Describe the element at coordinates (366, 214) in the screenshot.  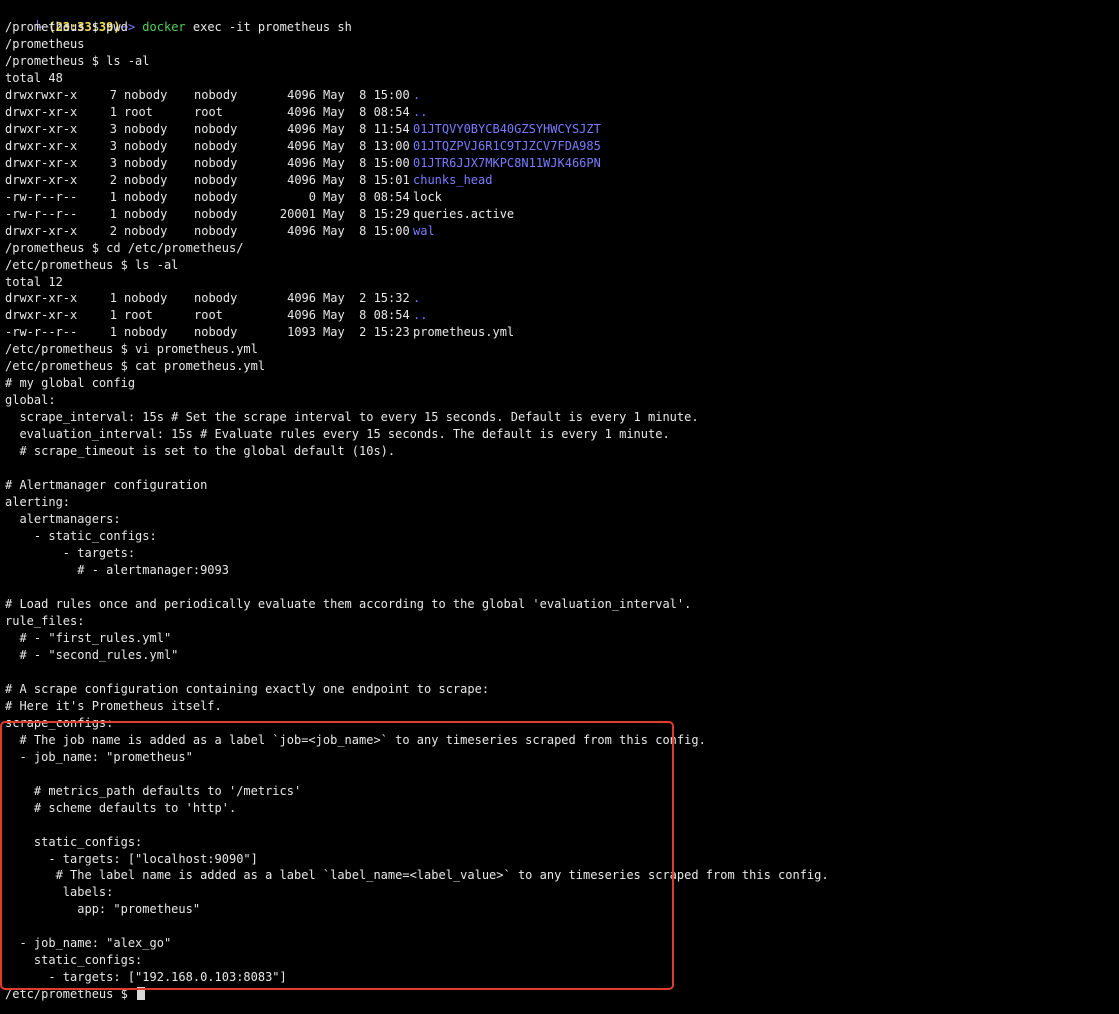
I see `file-date: May 8 15:29` at that location.